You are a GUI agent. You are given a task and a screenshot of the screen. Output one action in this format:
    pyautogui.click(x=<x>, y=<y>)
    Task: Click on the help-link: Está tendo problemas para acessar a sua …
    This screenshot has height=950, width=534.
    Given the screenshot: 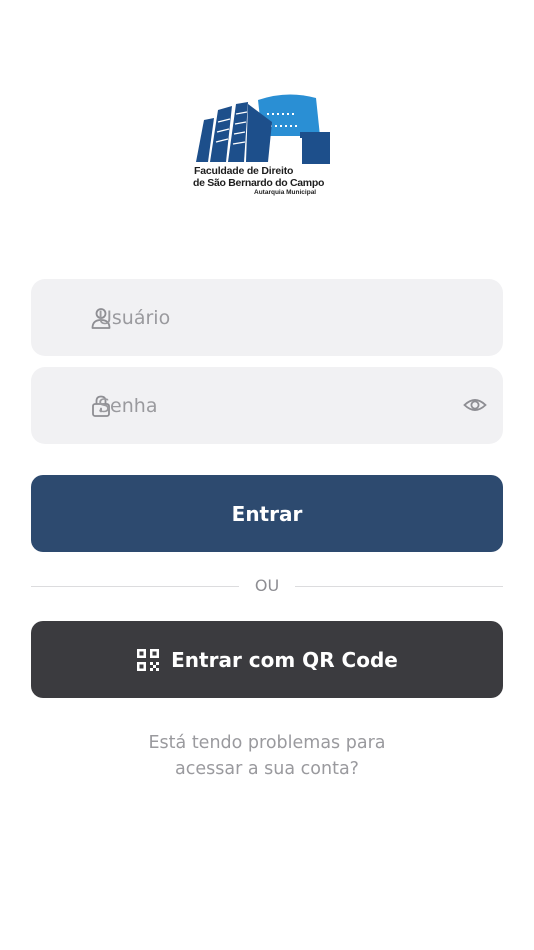 What is the action you would take?
    pyautogui.click(x=267, y=756)
    